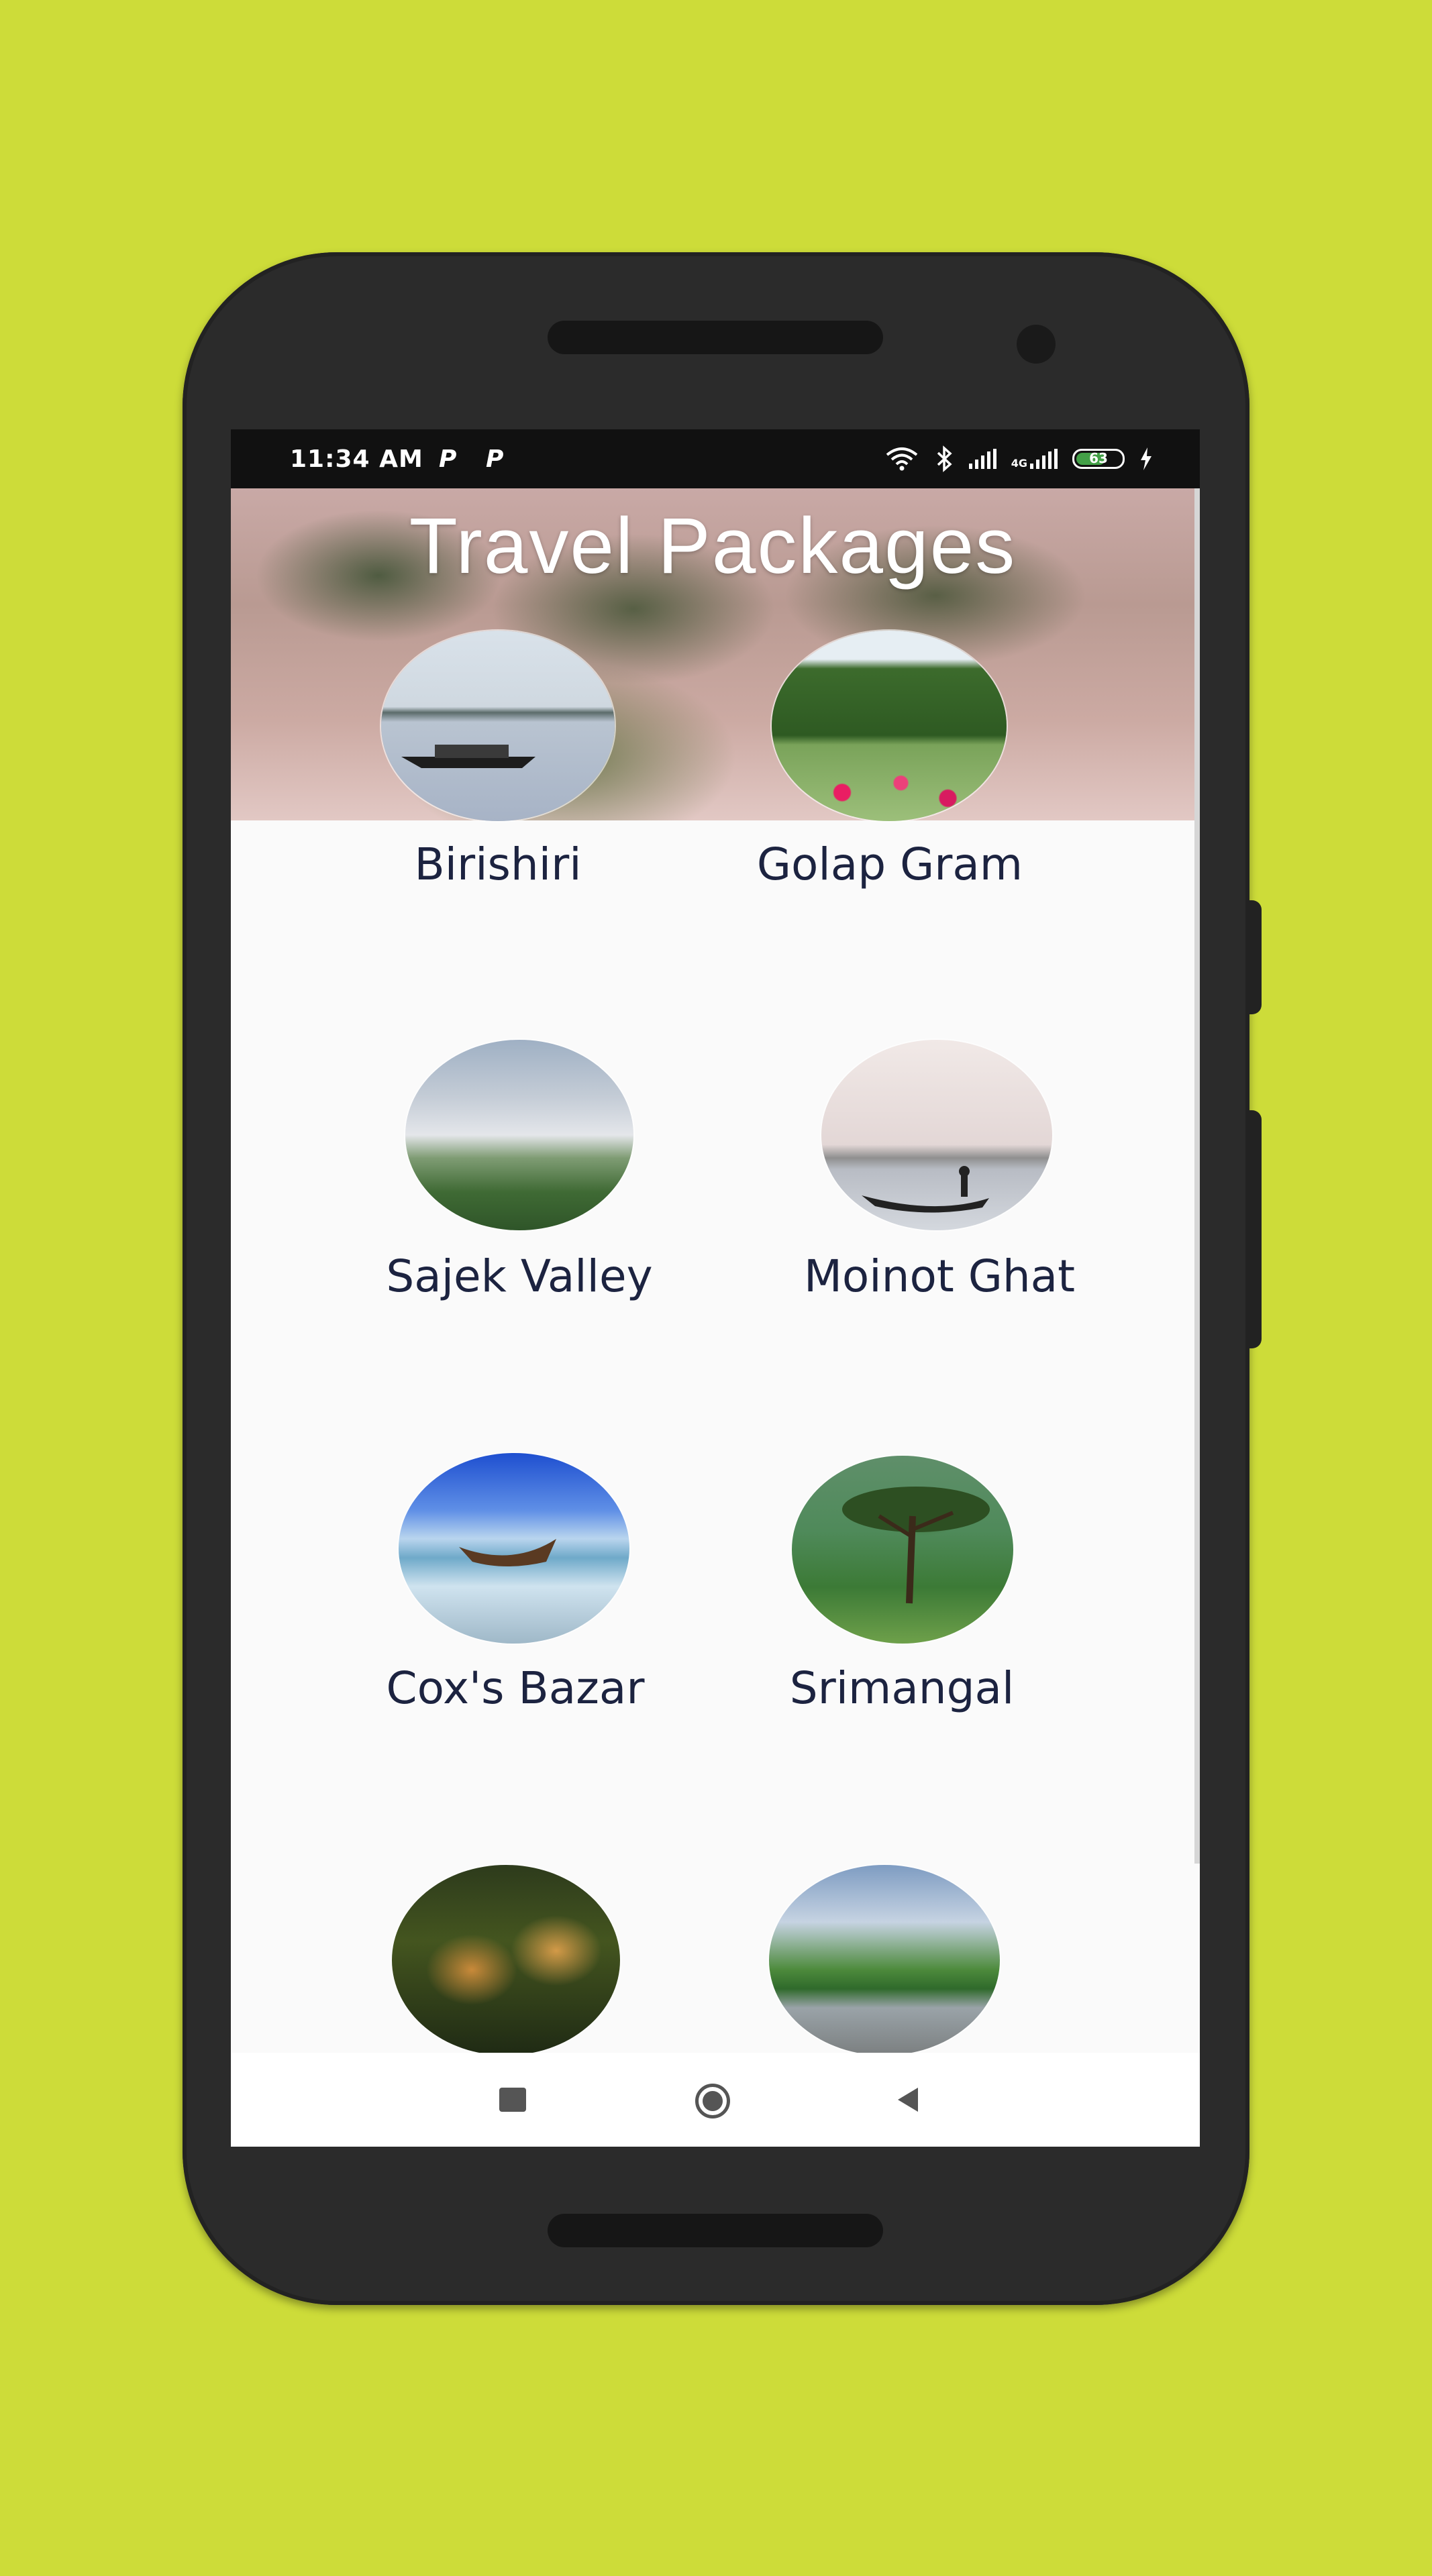 This screenshot has height=2576, width=1432. Describe the element at coordinates (1034, 459) in the screenshot. I see `signal-4g-icon: 4G` at that location.